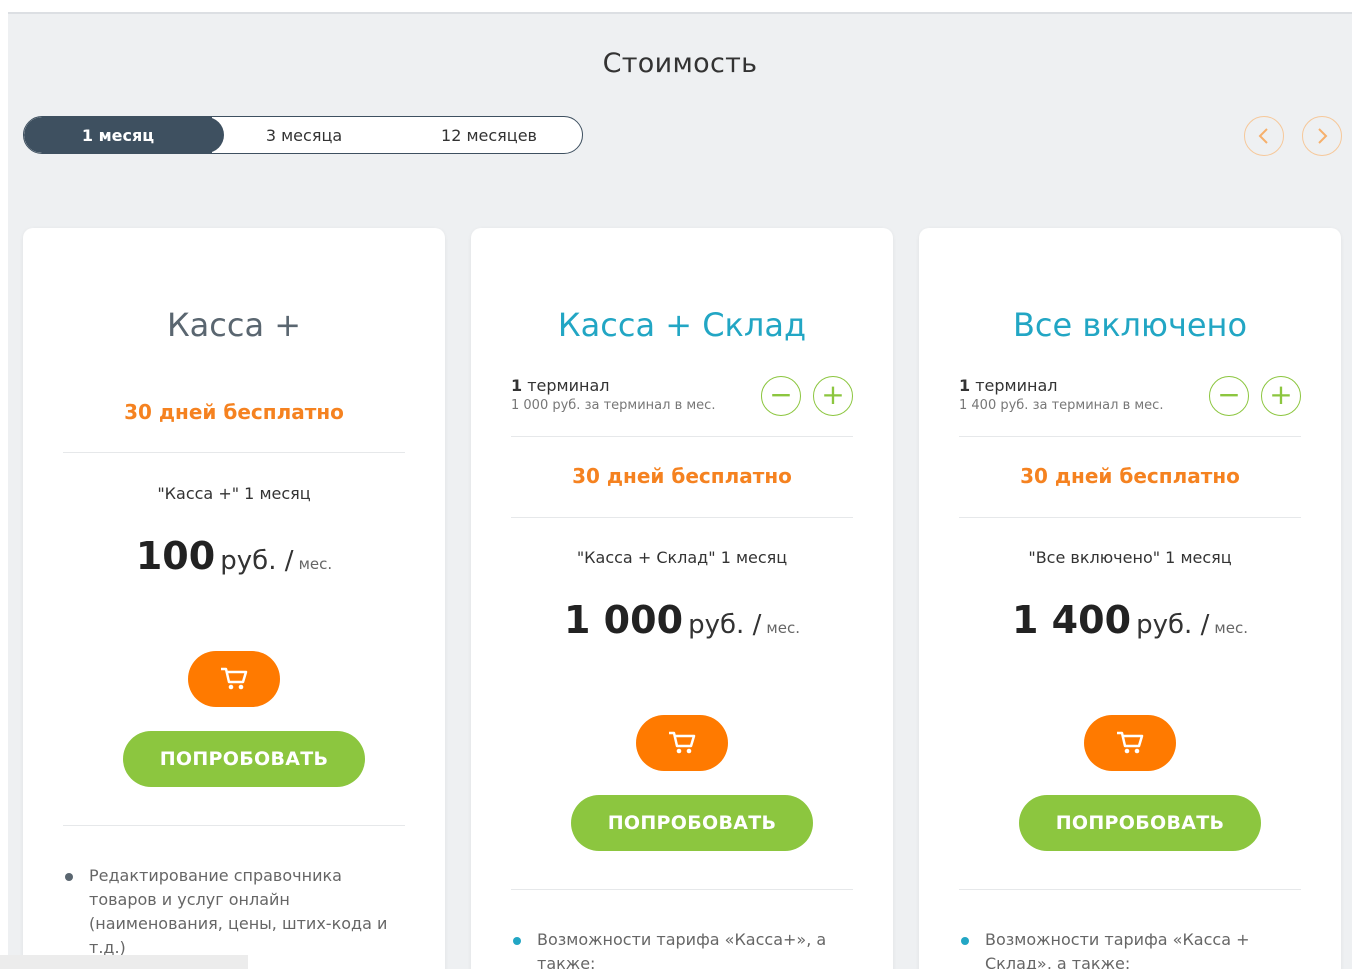 This screenshot has width=1352, height=969. Describe the element at coordinates (1130, 325) in the screenshot. I see `plan-title: Все включено` at that location.